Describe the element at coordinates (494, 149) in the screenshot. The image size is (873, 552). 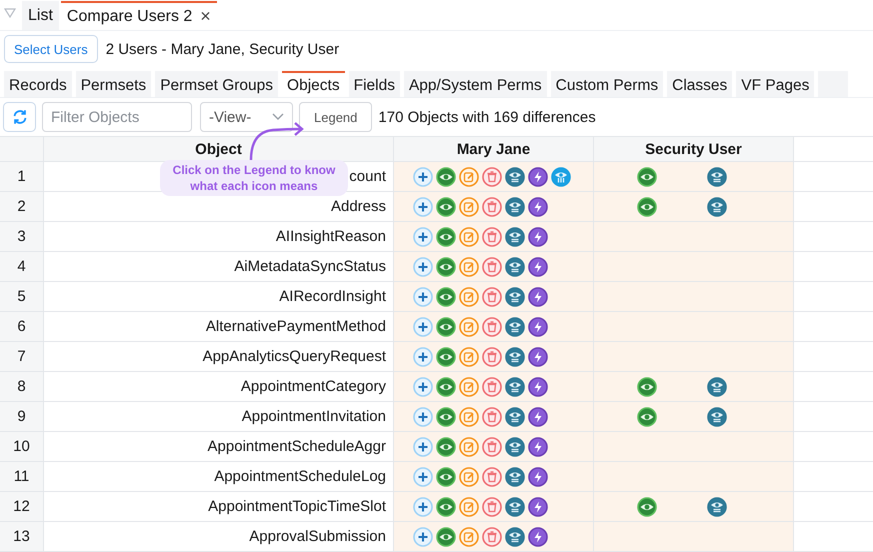
I see `column-header: Mary Jane` at that location.